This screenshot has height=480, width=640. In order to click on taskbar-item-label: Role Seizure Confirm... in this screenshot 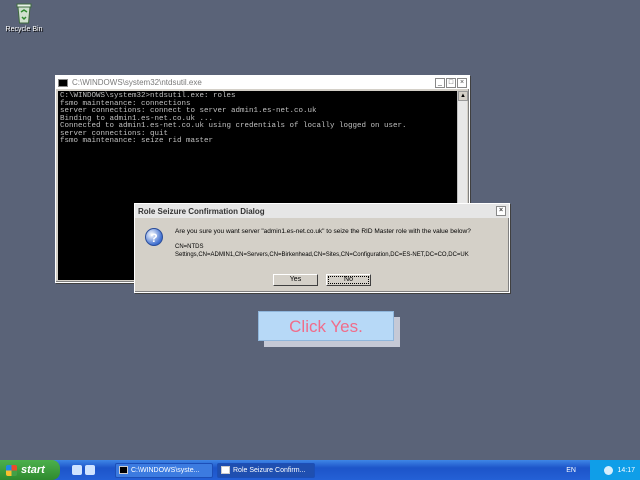, I will do `click(269, 470)`.